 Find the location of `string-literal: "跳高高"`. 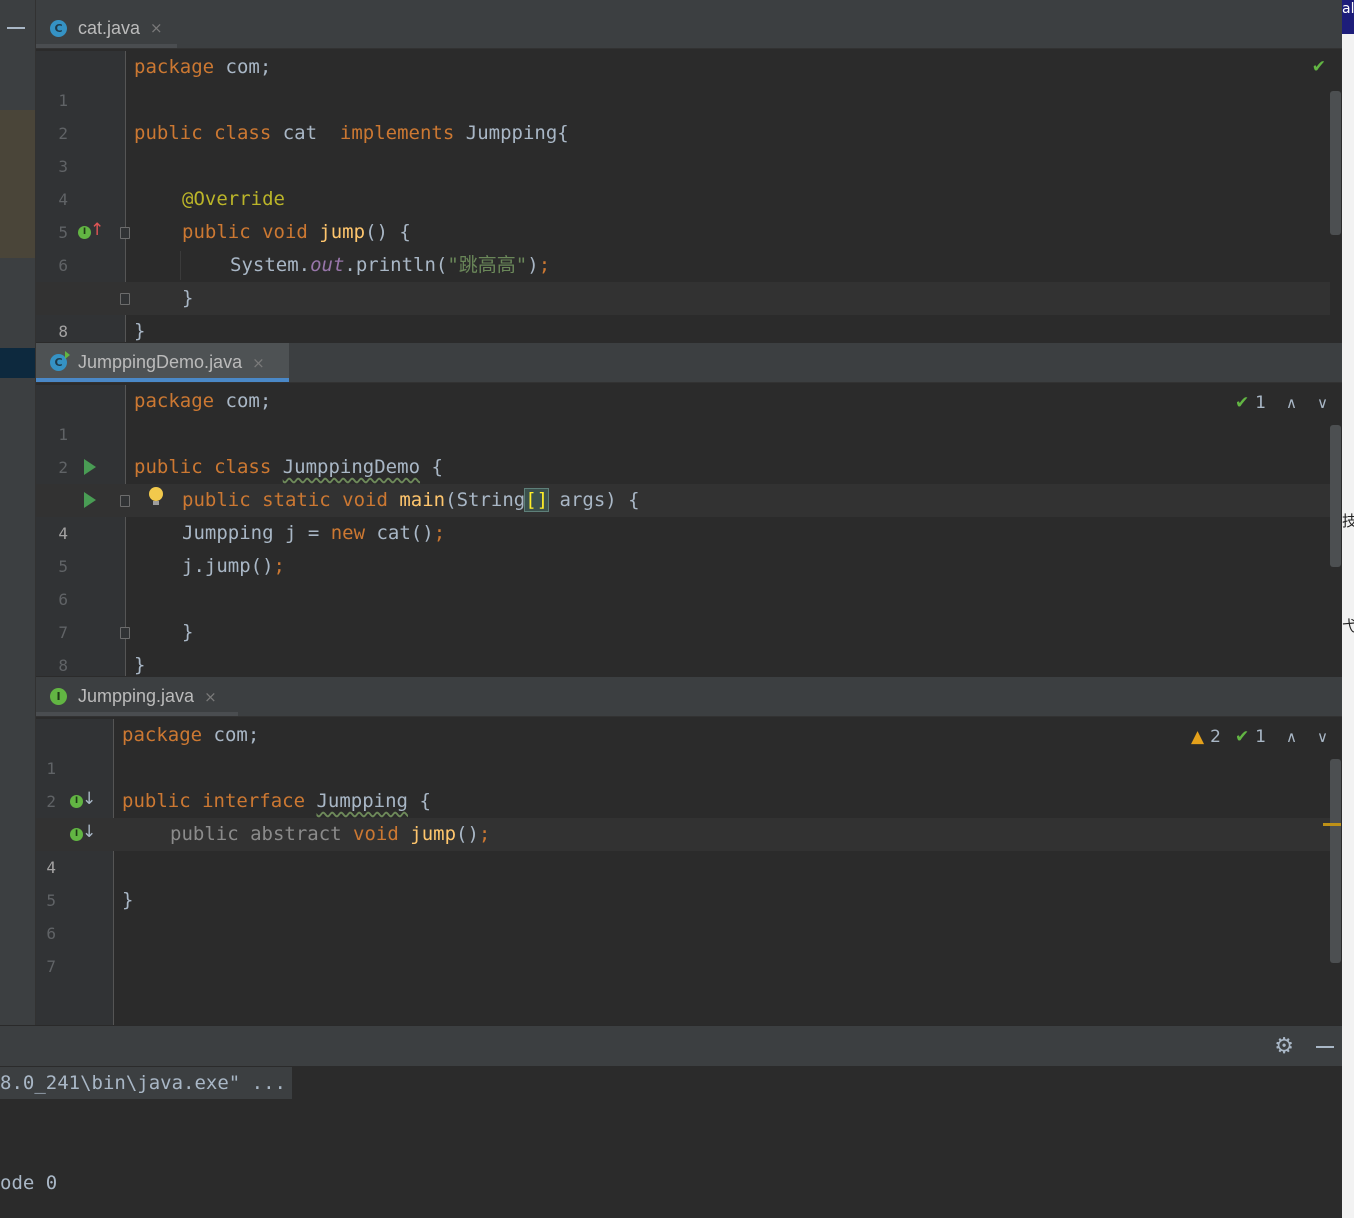

string-literal: "跳高高" is located at coordinates (487, 265).